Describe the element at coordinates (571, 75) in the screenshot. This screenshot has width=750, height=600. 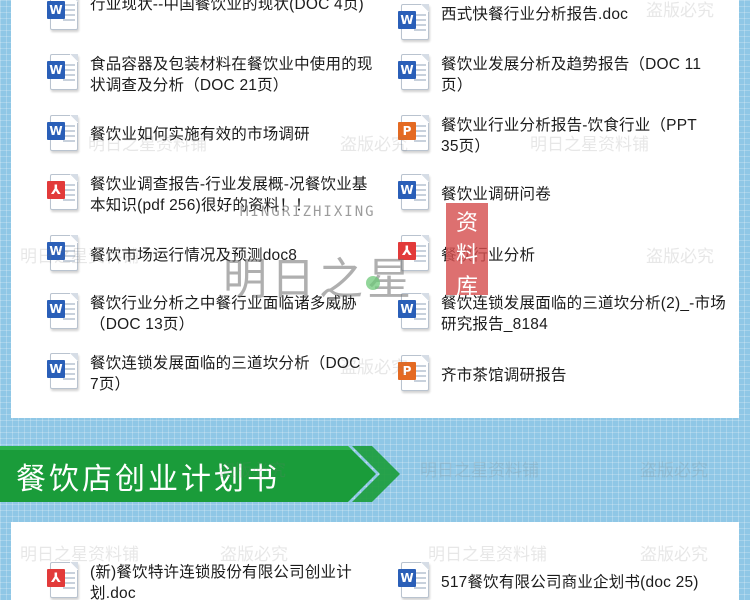
I see `doc-title: 餐饮业发展分析及趋势报告（DOC 11页）` at that location.